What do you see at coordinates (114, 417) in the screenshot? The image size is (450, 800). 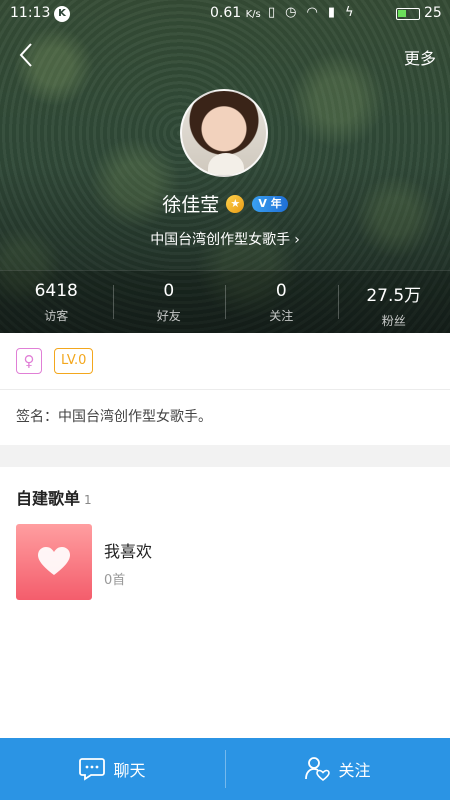 I see `signature-text: 签名：中国台湾创作型女歌手。` at bounding box center [114, 417].